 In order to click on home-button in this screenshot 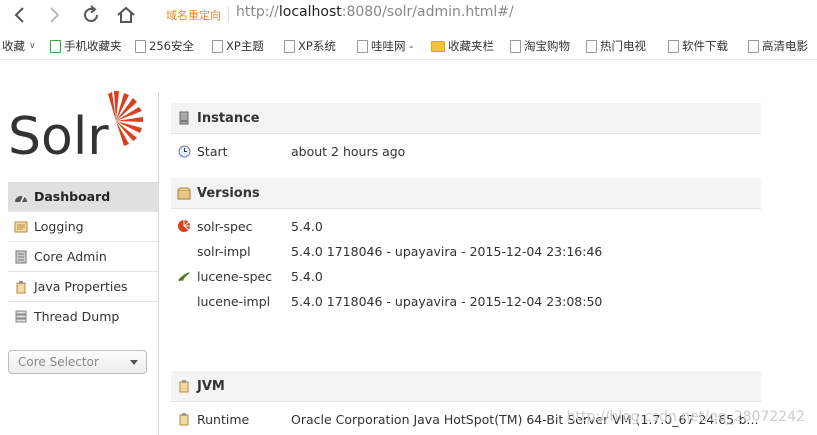, I will do `click(126, 15)`.